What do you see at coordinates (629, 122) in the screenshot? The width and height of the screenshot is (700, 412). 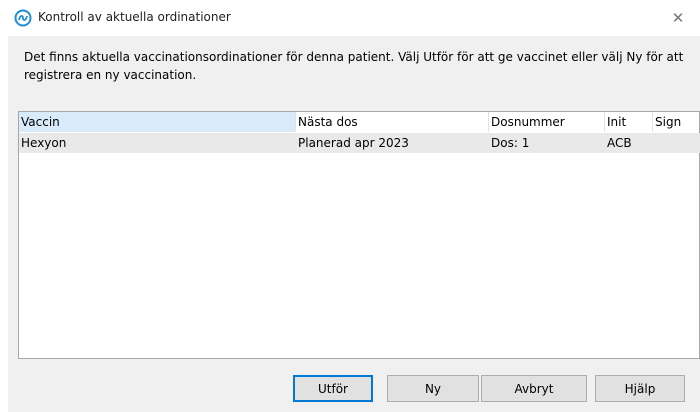 I see `column-header-init: Init` at bounding box center [629, 122].